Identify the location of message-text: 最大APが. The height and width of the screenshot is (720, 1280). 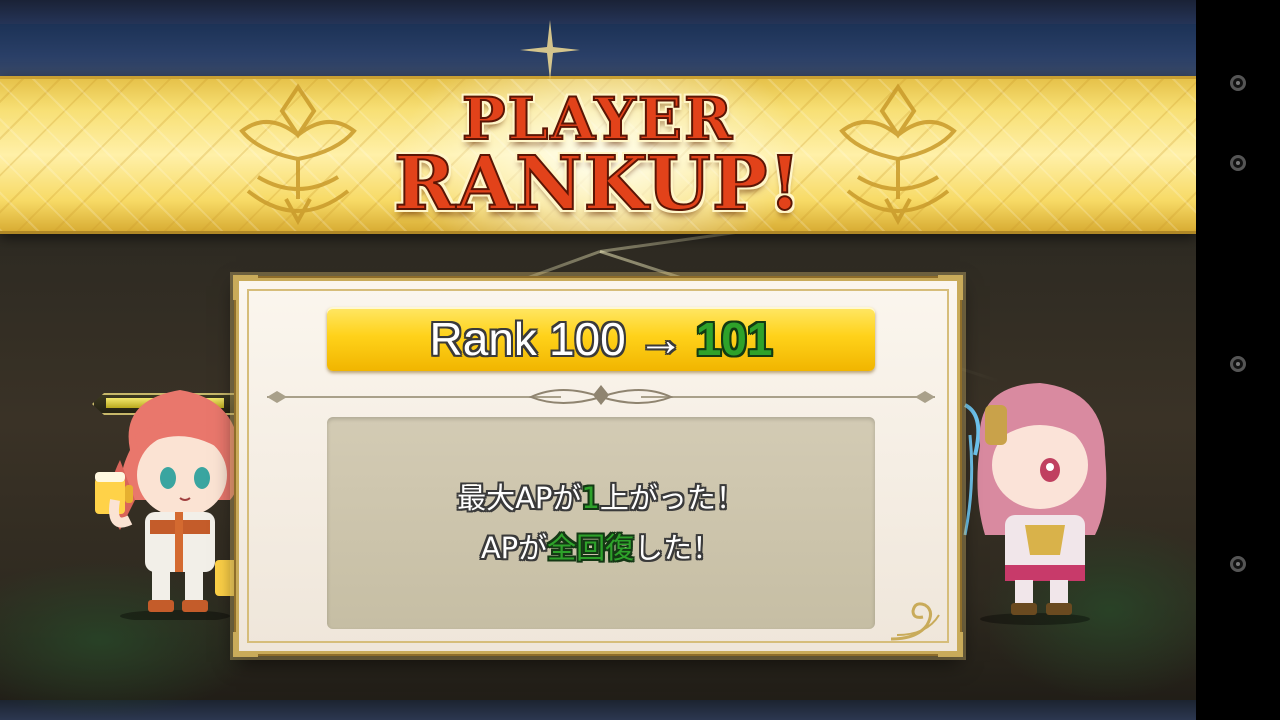
(519, 498).